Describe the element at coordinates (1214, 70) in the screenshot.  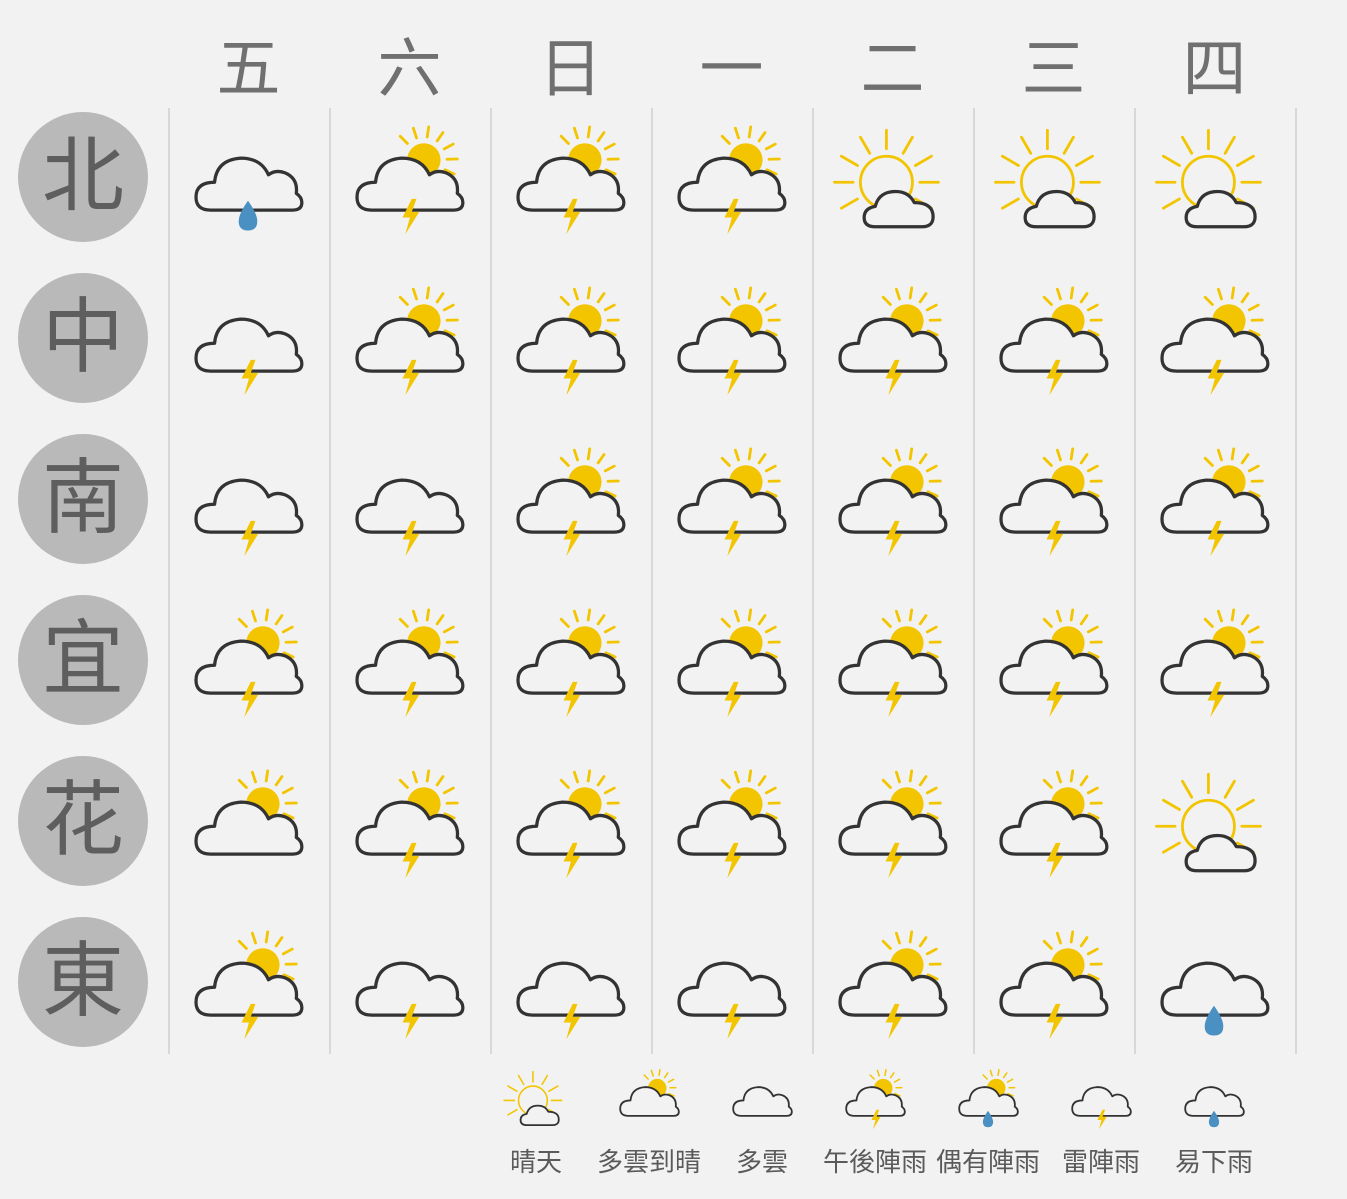
I see `day-header-7: 四` at that location.